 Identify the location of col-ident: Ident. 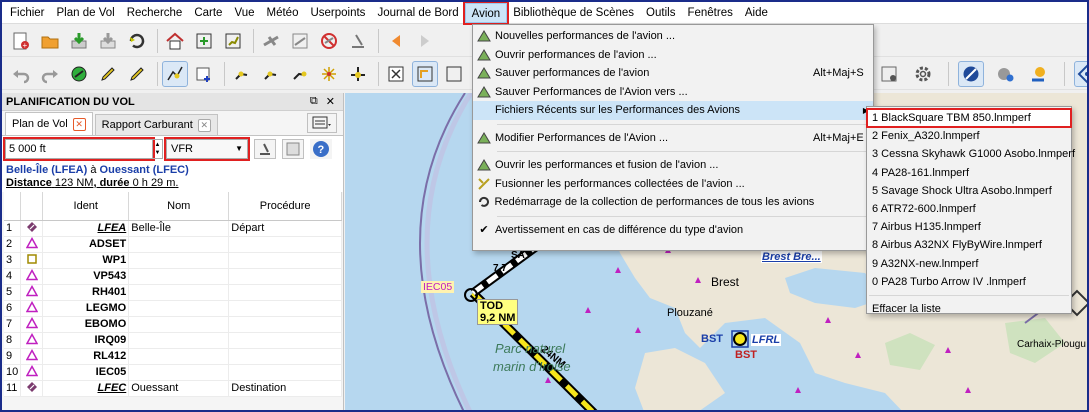
(86, 206).